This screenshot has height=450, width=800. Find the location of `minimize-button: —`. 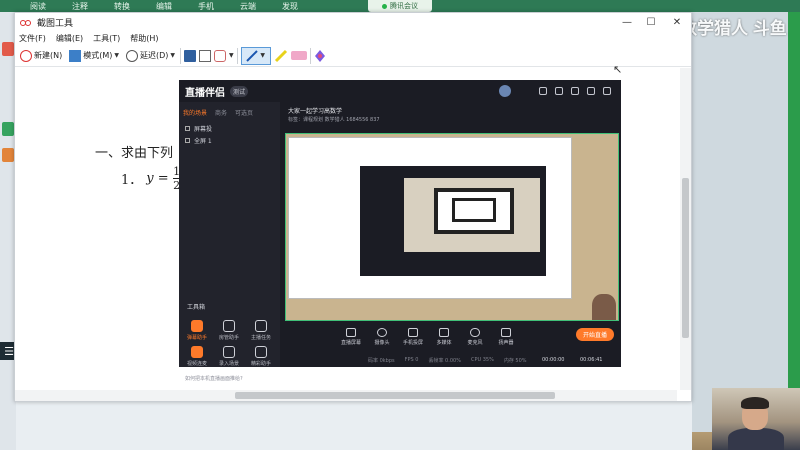

minimize-button: — is located at coordinates (627, 22).